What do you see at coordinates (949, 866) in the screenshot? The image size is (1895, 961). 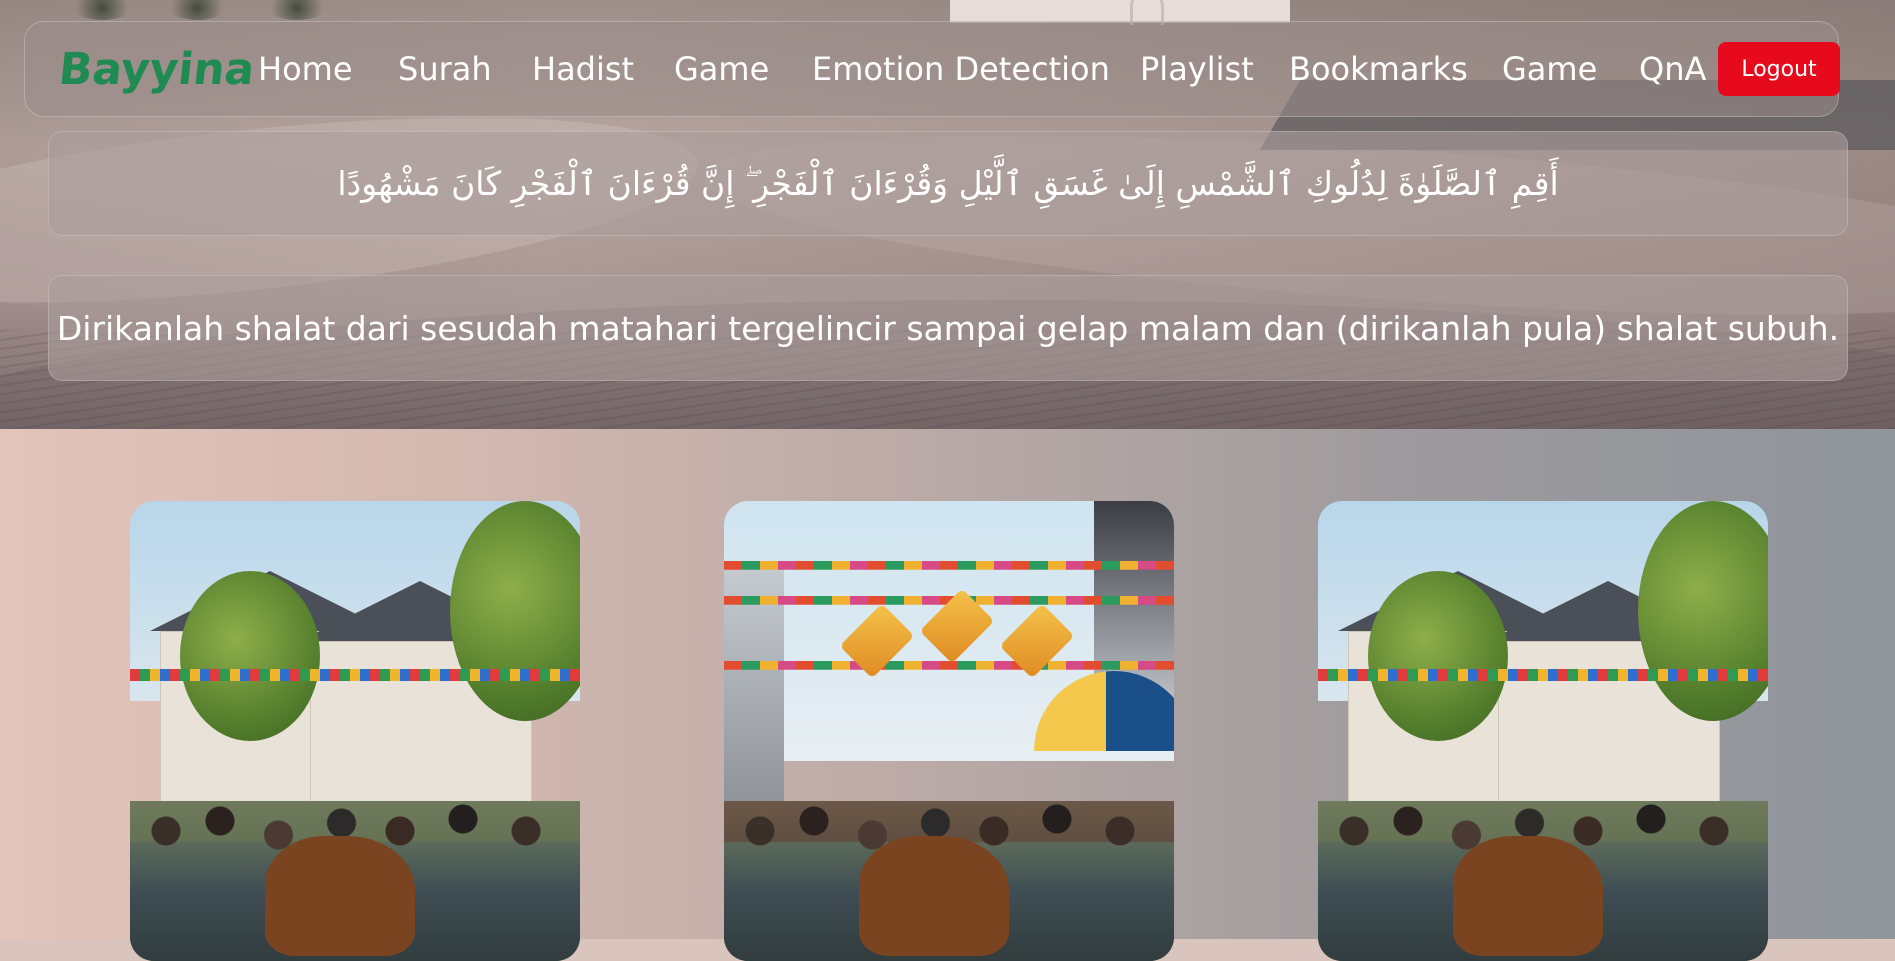 I see `scene-crowd` at bounding box center [949, 866].